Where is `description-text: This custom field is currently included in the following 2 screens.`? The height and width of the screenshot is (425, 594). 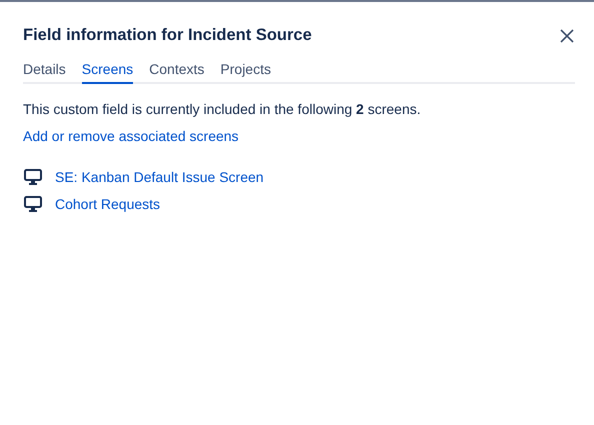
description-text: This custom field is currently included in the following 2 screens. is located at coordinates (222, 109).